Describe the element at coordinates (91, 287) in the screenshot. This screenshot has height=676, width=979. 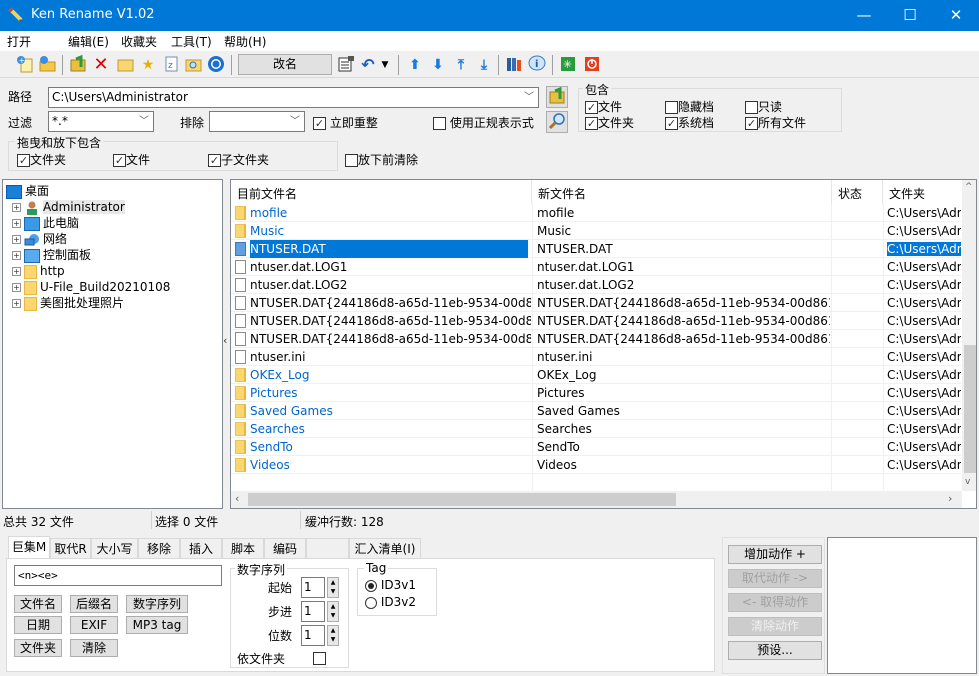
I see `tree-item: + U-File_Build20210108` at that location.